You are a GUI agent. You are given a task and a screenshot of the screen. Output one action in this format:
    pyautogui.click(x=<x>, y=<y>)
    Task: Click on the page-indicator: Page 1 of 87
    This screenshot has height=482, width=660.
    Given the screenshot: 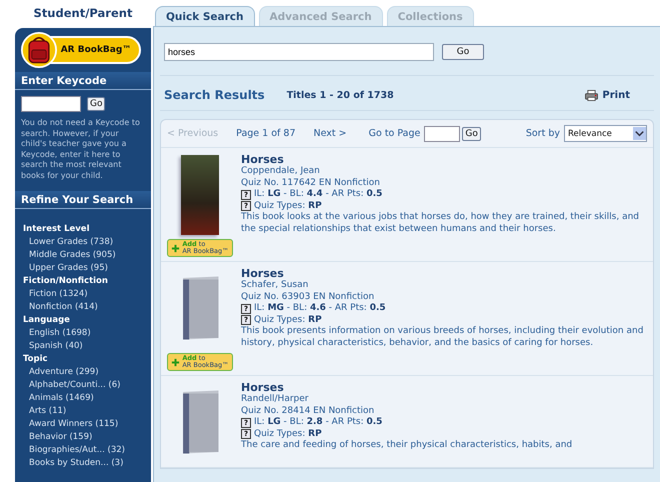 What is the action you would take?
    pyautogui.click(x=266, y=133)
    